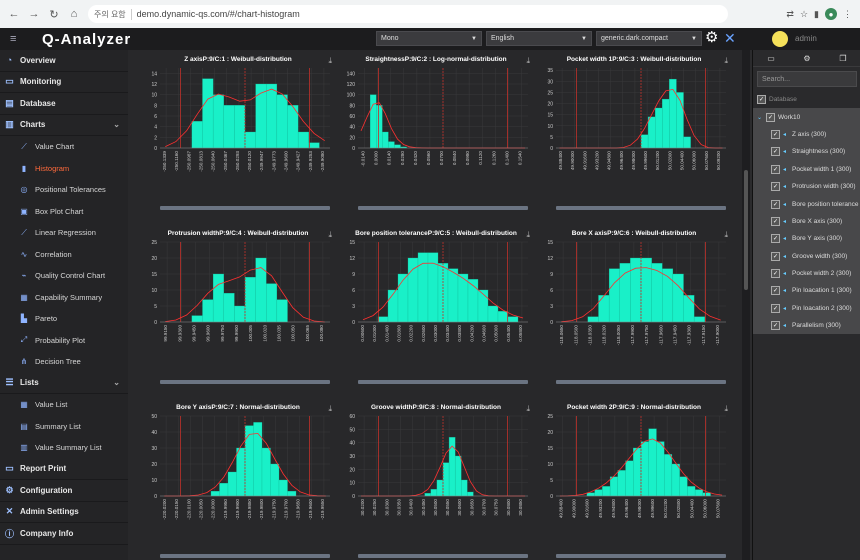  What do you see at coordinates (17, 39) in the screenshot?
I see `menu-toggle-icon: ≡` at bounding box center [17, 39].